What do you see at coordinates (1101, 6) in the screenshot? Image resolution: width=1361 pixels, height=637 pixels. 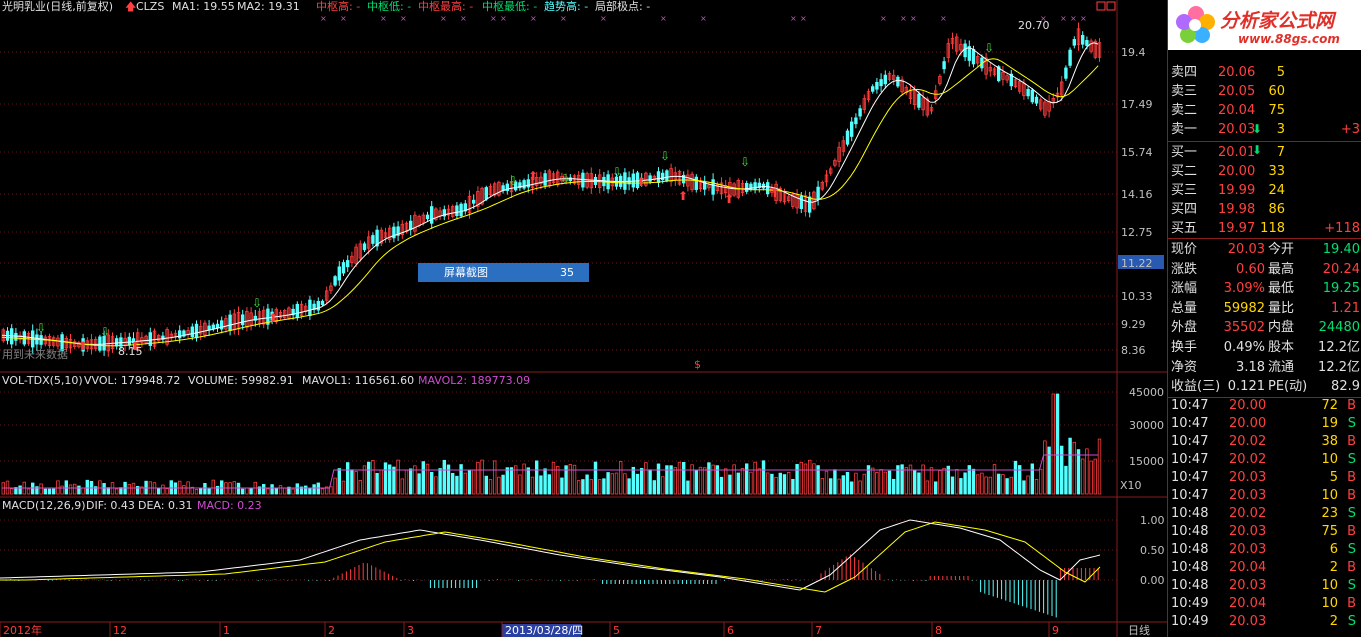 I see `restore-button` at bounding box center [1101, 6].